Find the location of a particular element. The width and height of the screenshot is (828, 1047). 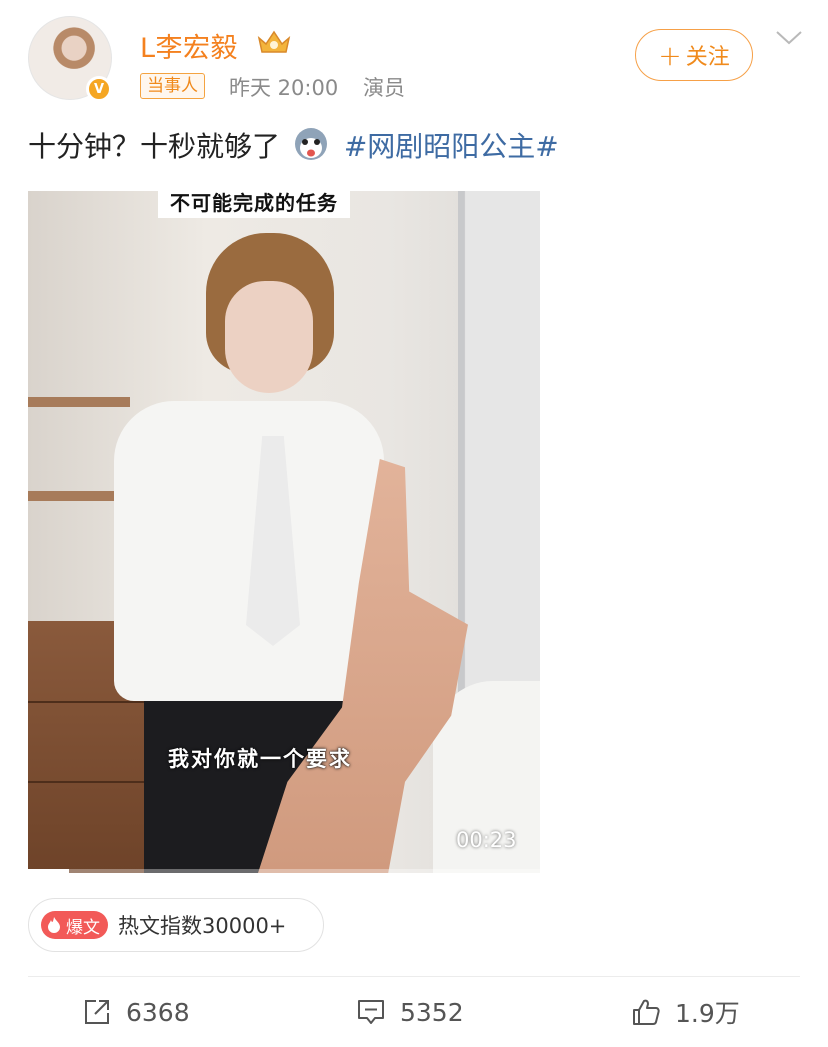

husky-emoji-icon is located at coordinates (310, 144).